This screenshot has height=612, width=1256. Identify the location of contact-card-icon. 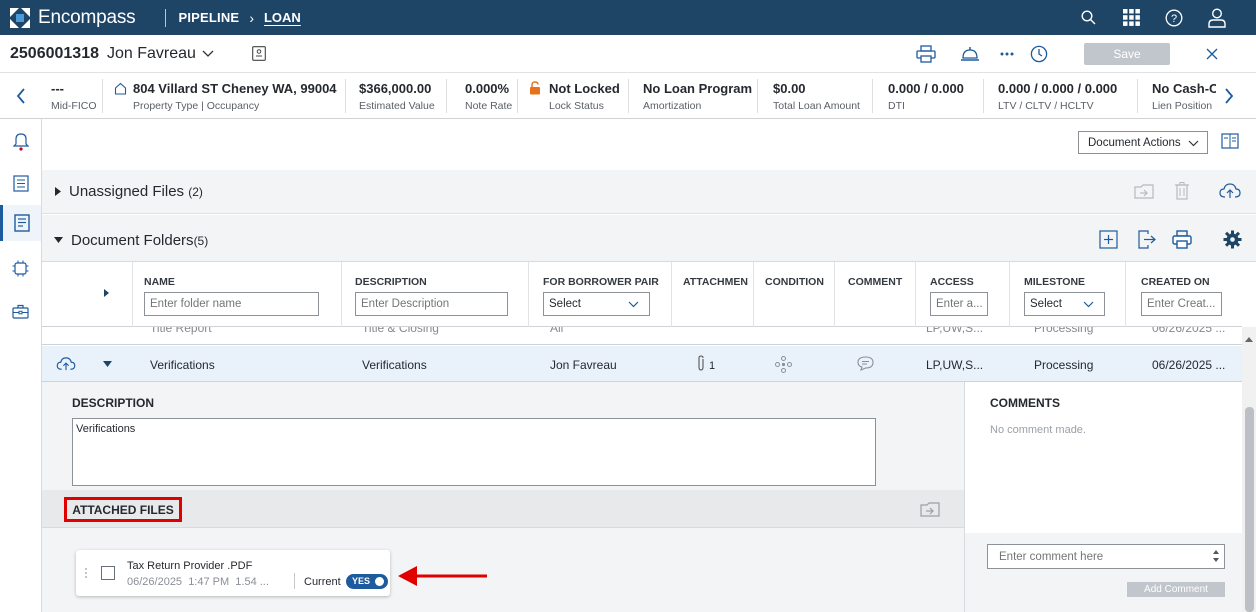
(259, 53).